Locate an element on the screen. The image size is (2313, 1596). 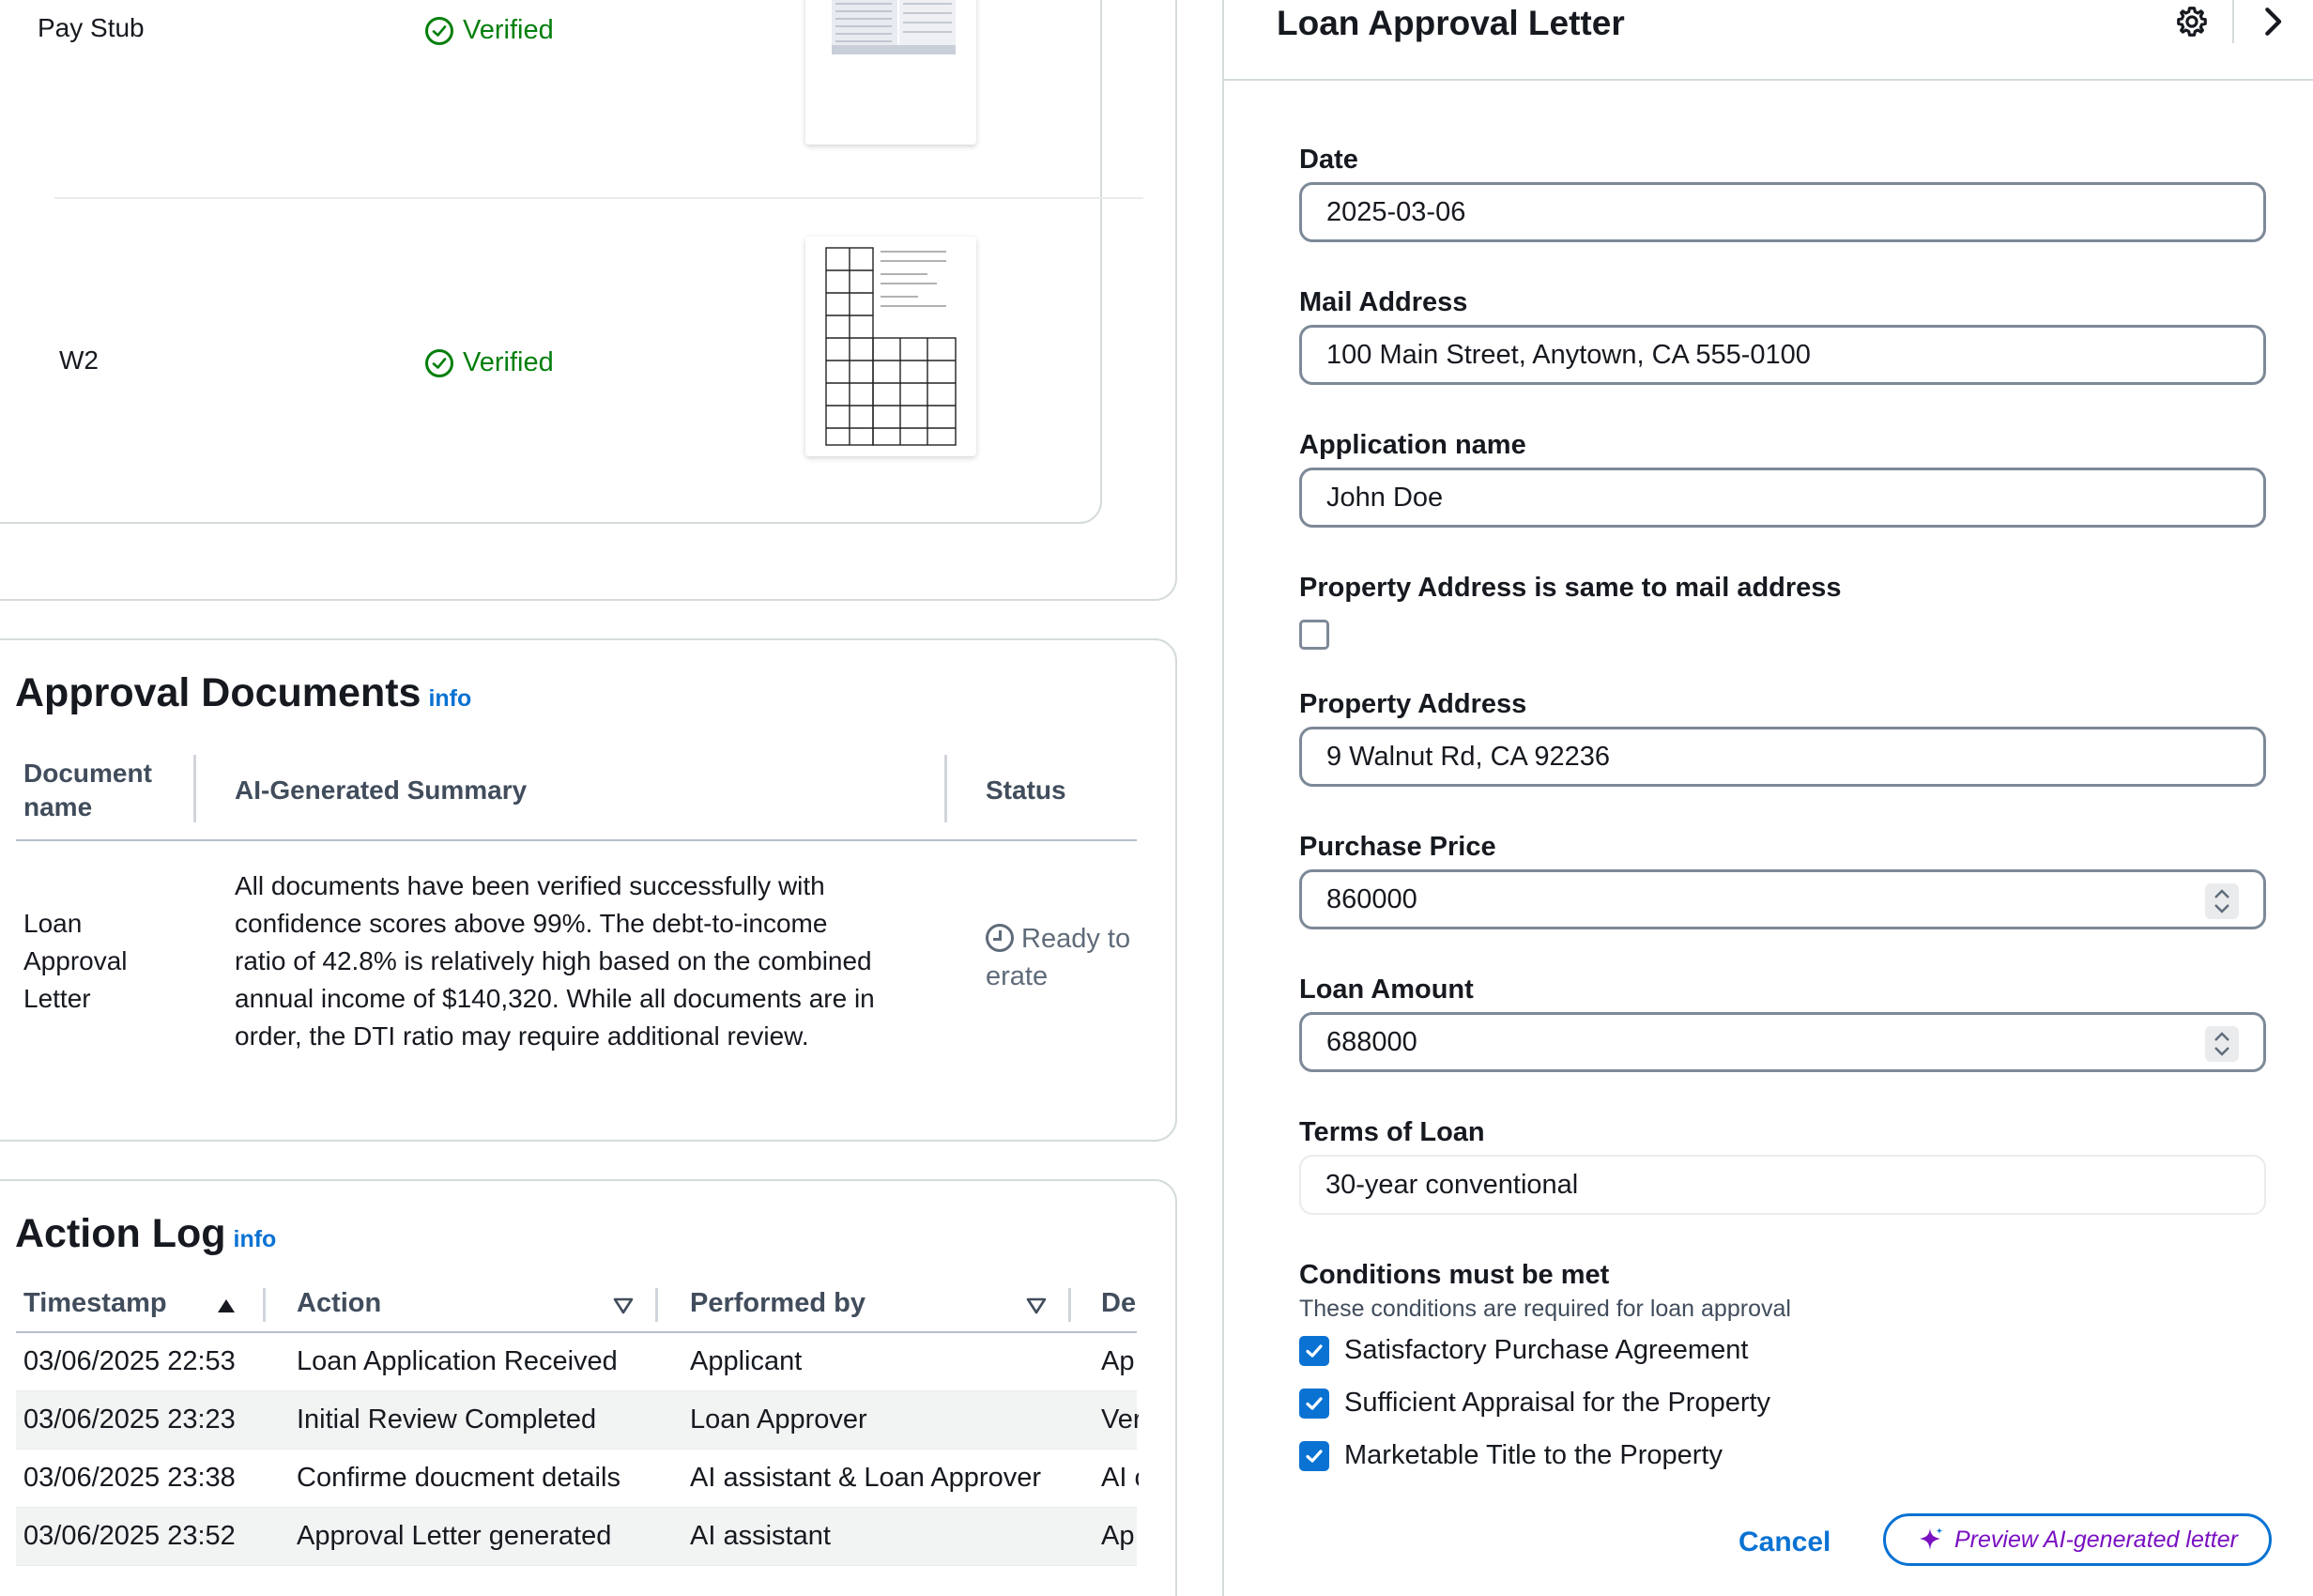
status-line: Ready to is located at coordinates (1076, 939).